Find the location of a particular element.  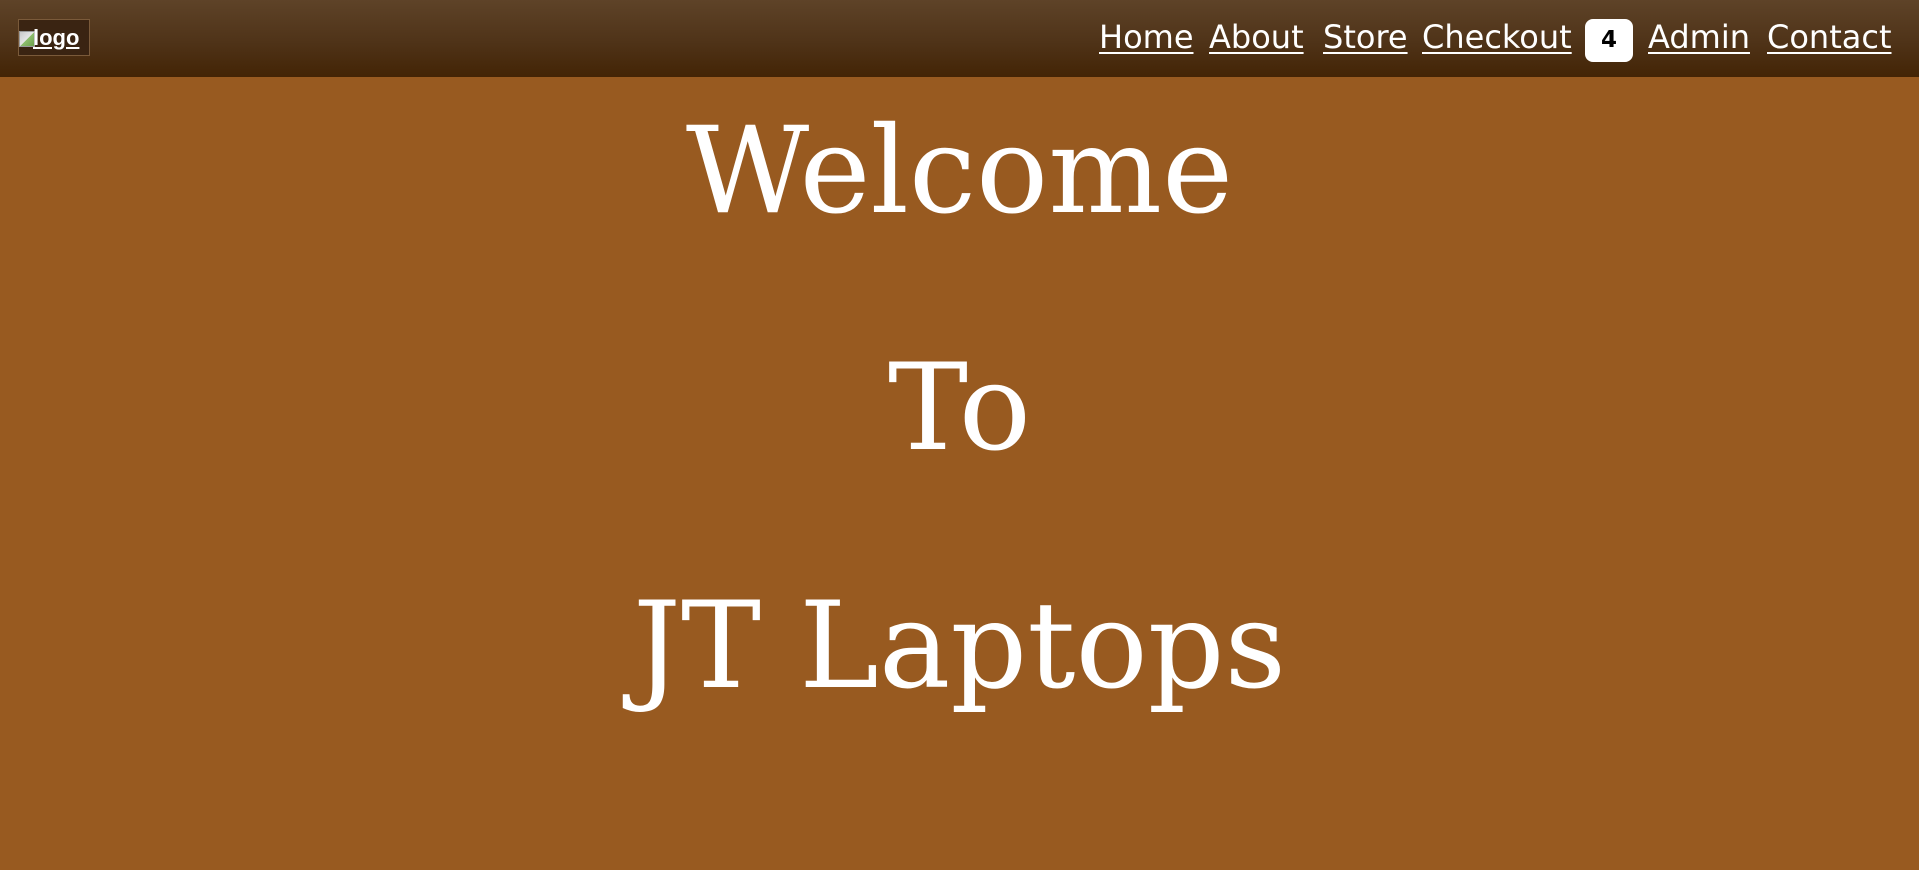

nav-checkout-link: Checkout is located at coordinates (1497, 37).